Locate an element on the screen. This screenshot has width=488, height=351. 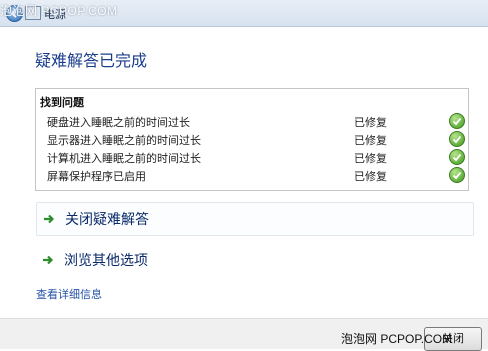
close-troubleshooting-option: 关闭疑难解答 is located at coordinates (255, 219).